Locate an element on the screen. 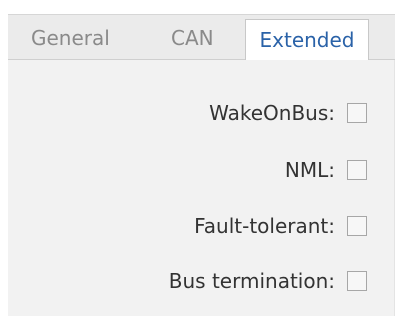  wakeonbus-row: WakeOnBus: is located at coordinates (288, 113).